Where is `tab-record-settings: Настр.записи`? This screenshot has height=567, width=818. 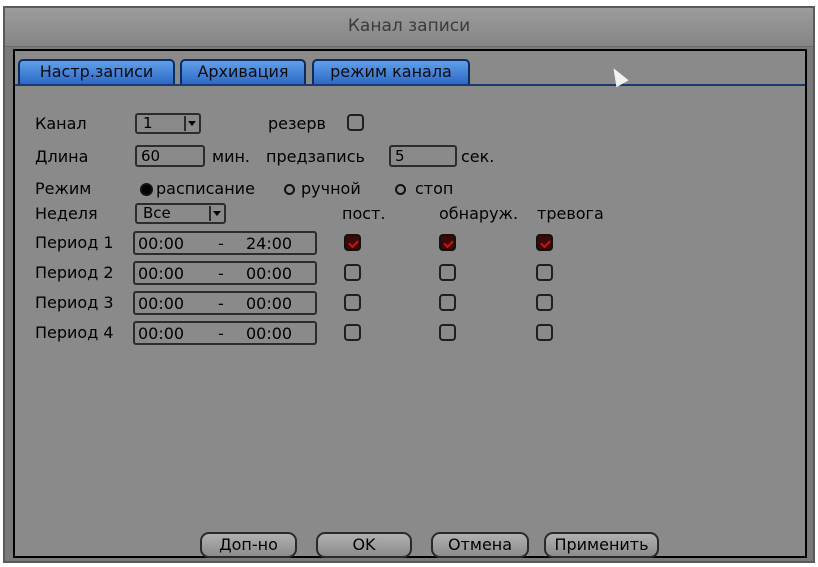
tab-record-settings: Настр.записи is located at coordinates (96, 71).